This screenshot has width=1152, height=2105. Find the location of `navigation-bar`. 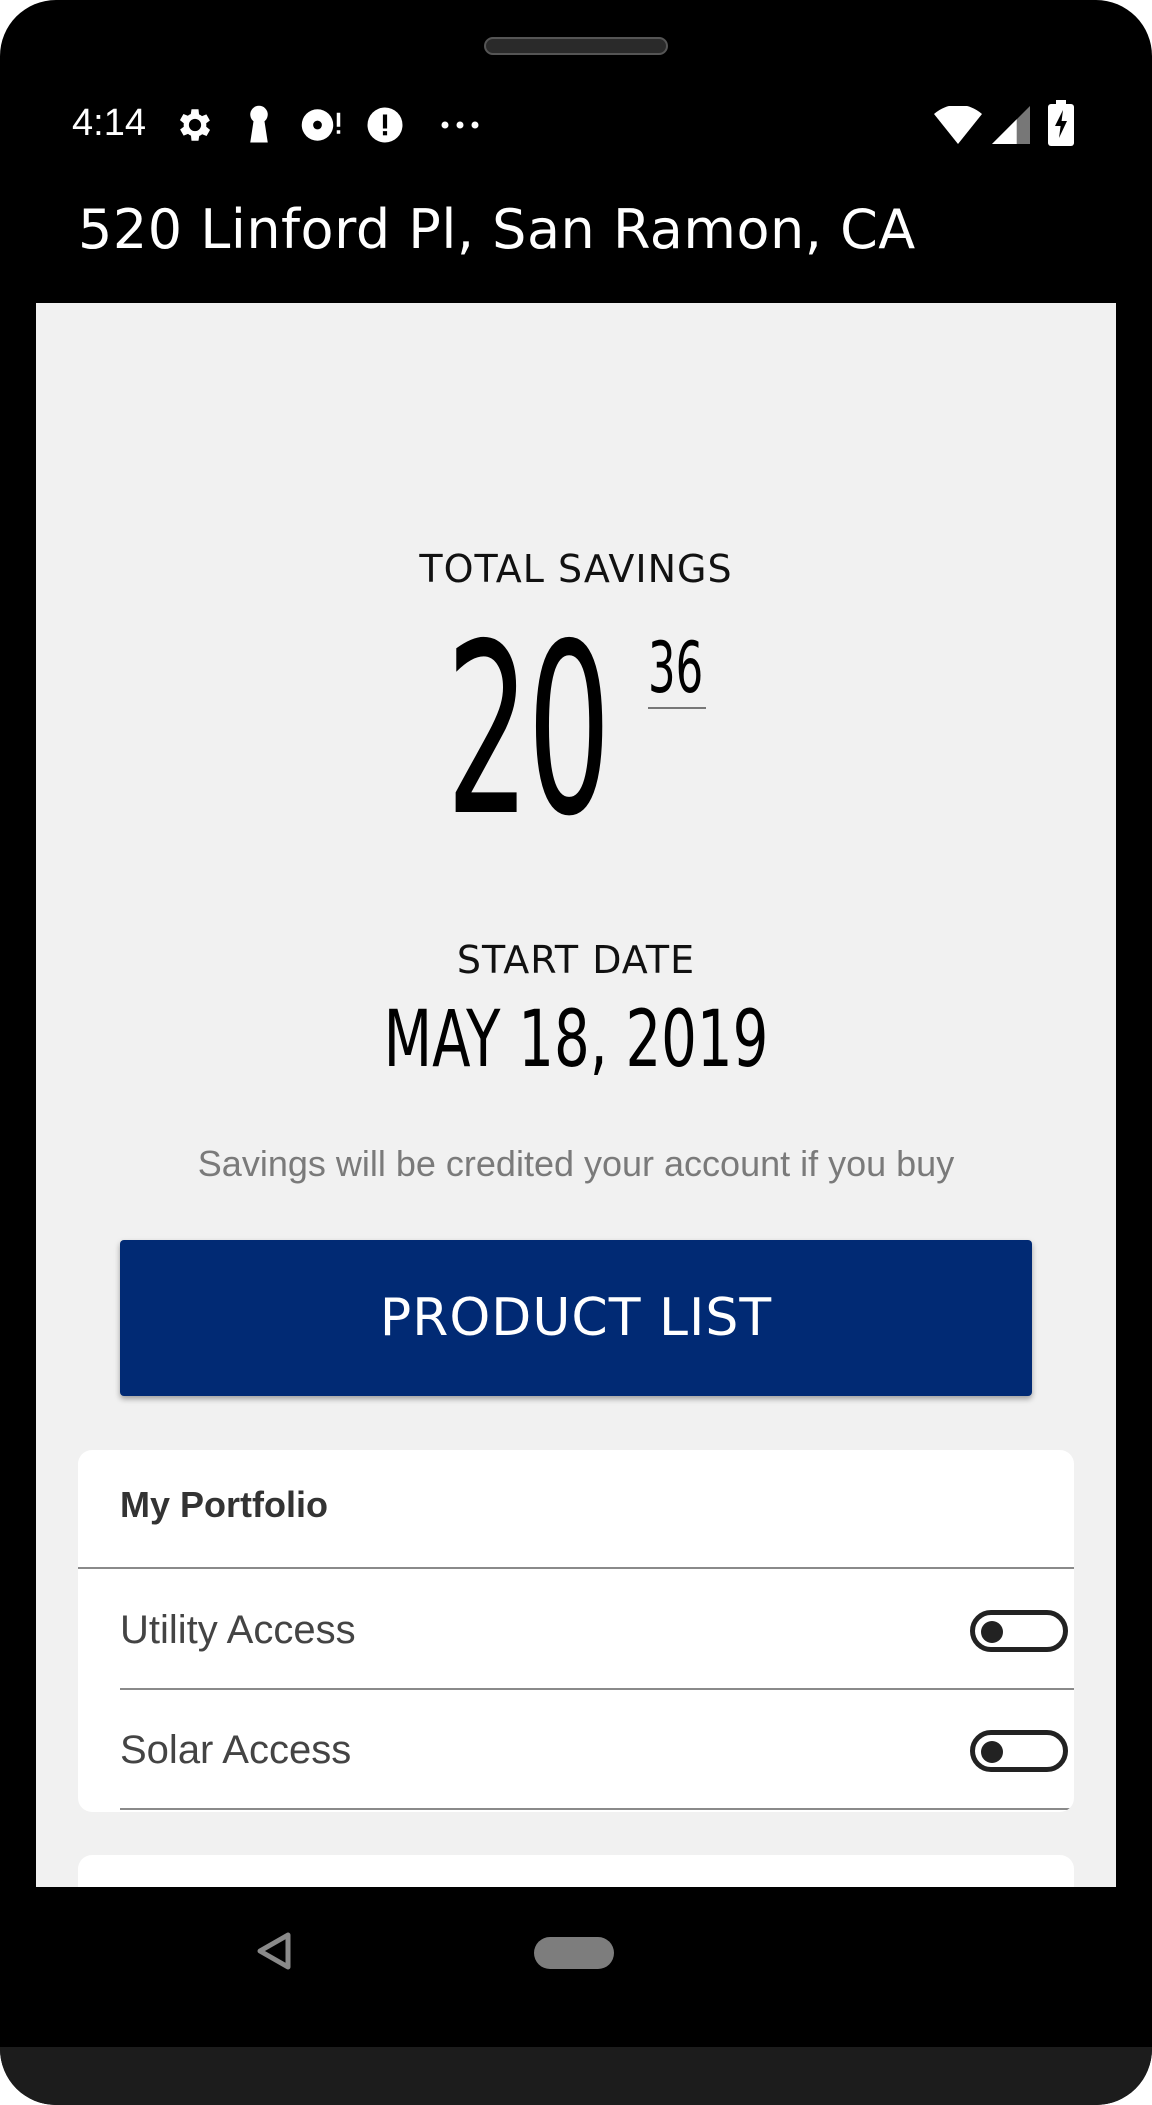

navigation-bar is located at coordinates (576, 1967).